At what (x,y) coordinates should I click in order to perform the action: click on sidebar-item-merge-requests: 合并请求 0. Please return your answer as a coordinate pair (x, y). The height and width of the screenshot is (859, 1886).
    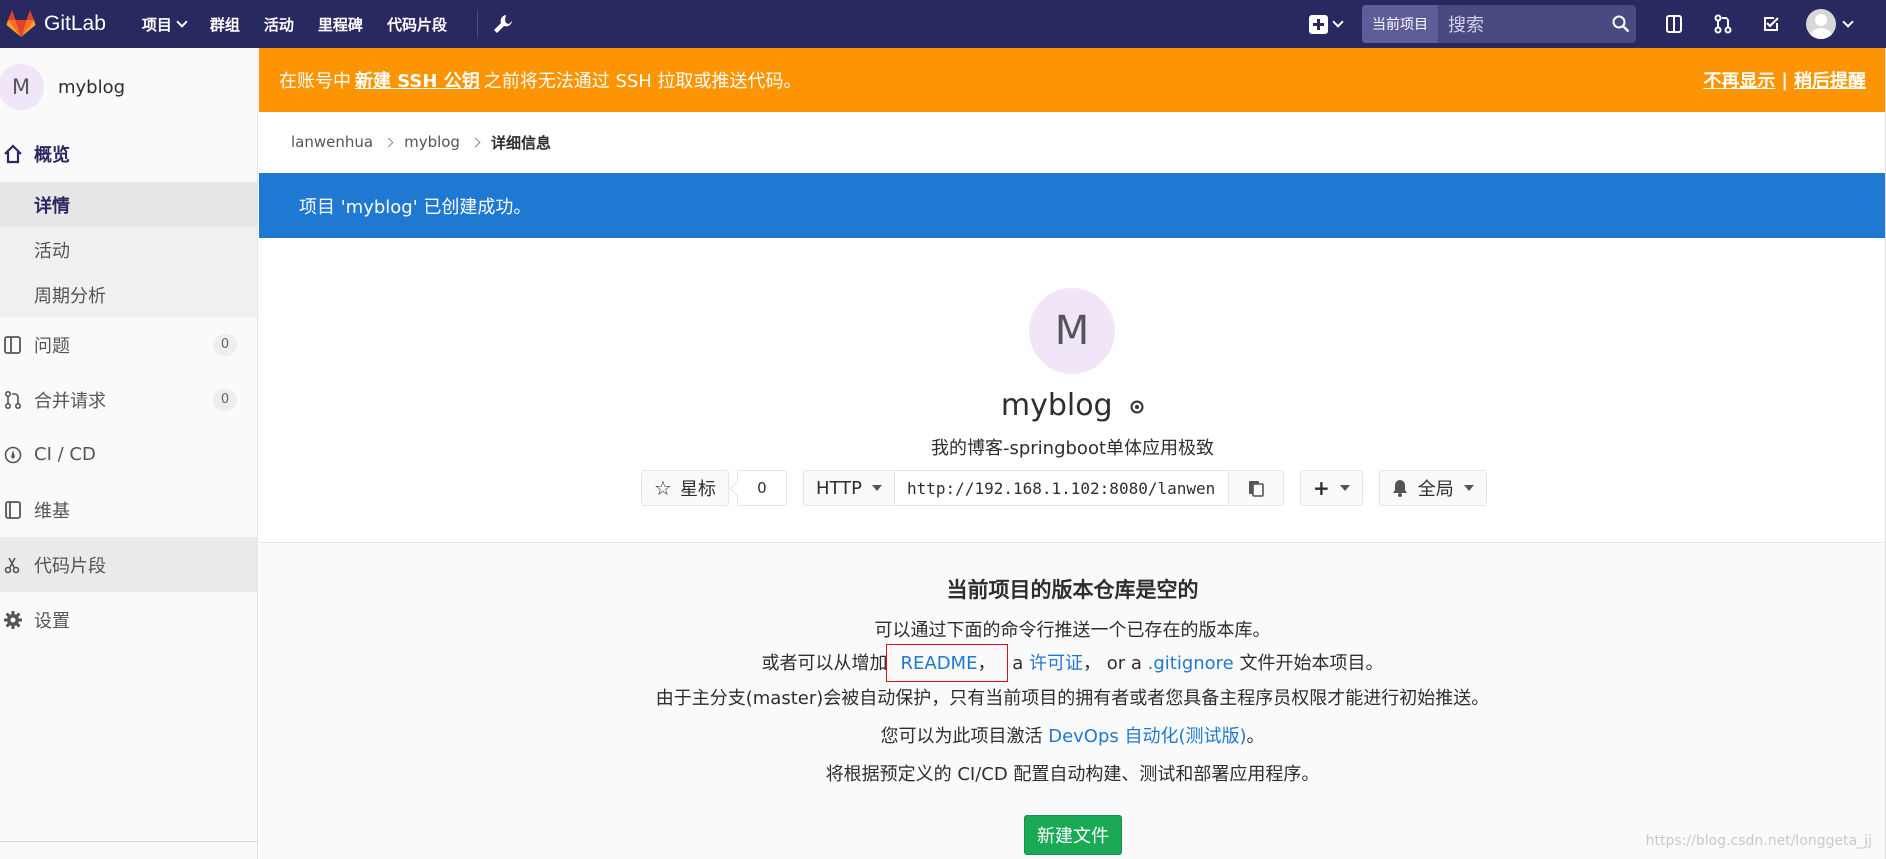
    Looking at the image, I should click on (128, 399).